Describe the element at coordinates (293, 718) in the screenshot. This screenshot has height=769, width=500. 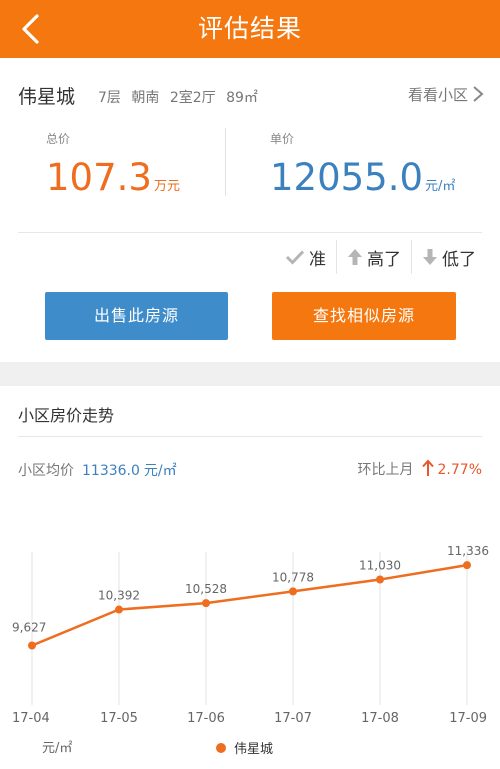
I see `x-tick-label: 17-07` at that location.